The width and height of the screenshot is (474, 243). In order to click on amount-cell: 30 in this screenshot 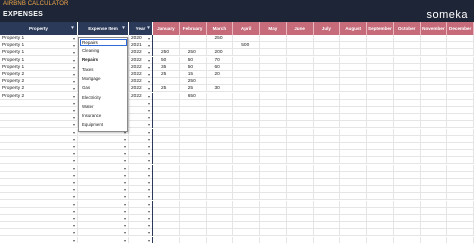, I will do `click(220, 89)`.